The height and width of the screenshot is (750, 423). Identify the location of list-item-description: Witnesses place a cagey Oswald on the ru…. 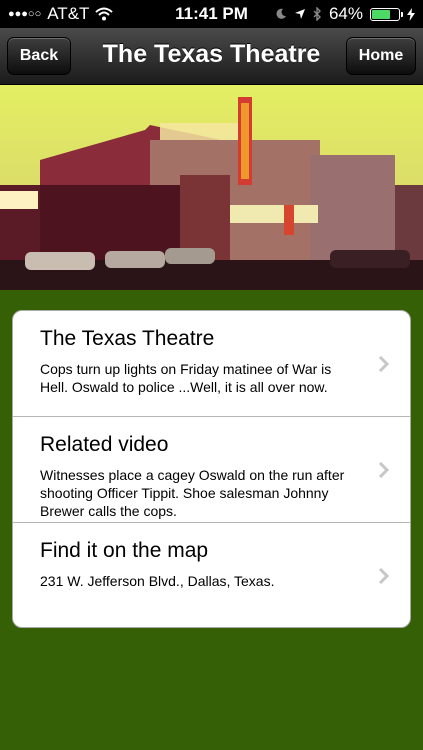
(192, 493).